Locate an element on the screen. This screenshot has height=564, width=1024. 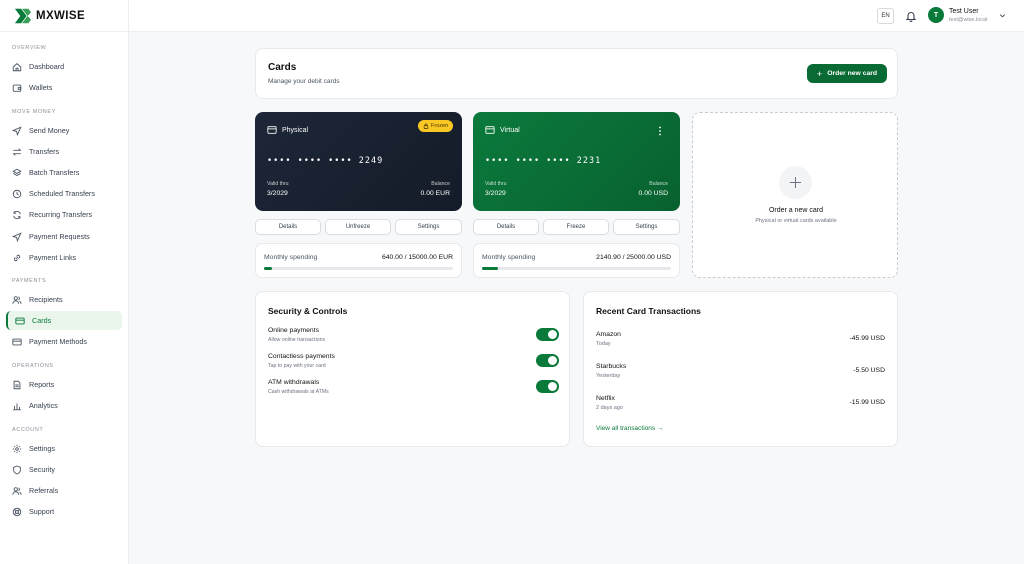
sidebar-item-label: Settings is located at coordinates (42, 448).